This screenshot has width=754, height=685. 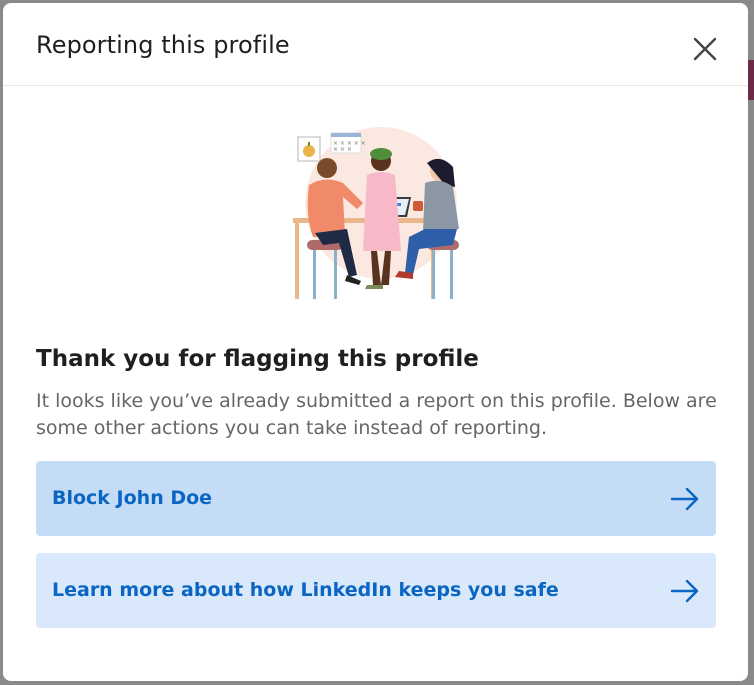 I want to click on backdrop-edge-right, so click(x=751, y=80).